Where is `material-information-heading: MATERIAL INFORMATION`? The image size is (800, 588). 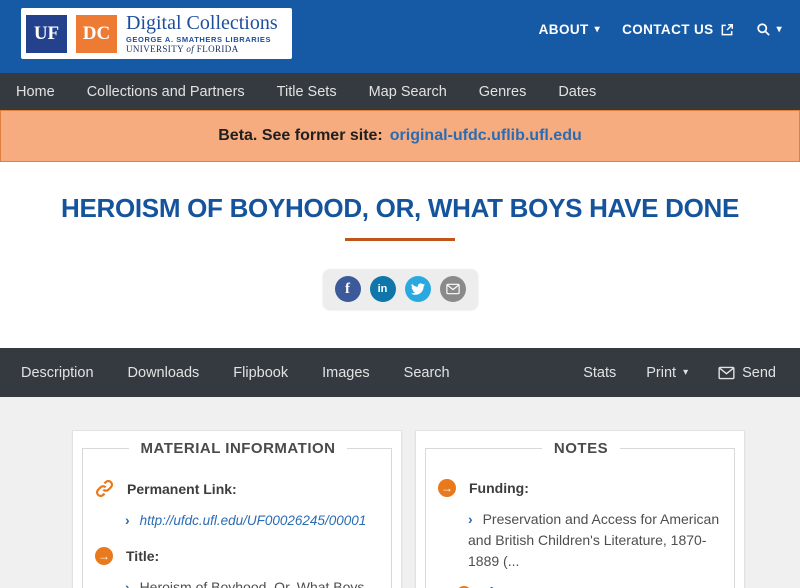
material-information-heading: MATERIAL INFORMATION is located at coordinates (238, 448).